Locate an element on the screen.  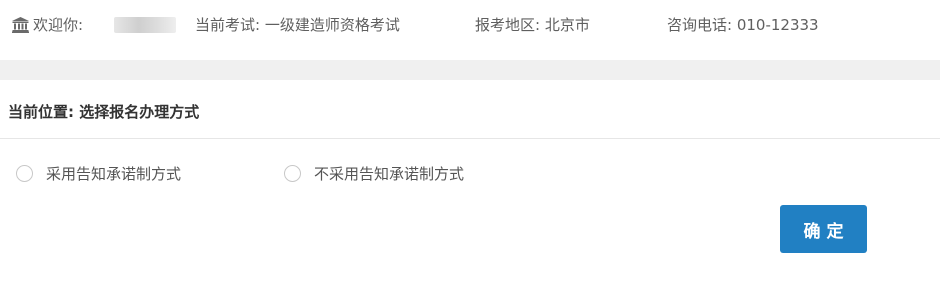
bank-building-icon is located at coordinates (20, 25).